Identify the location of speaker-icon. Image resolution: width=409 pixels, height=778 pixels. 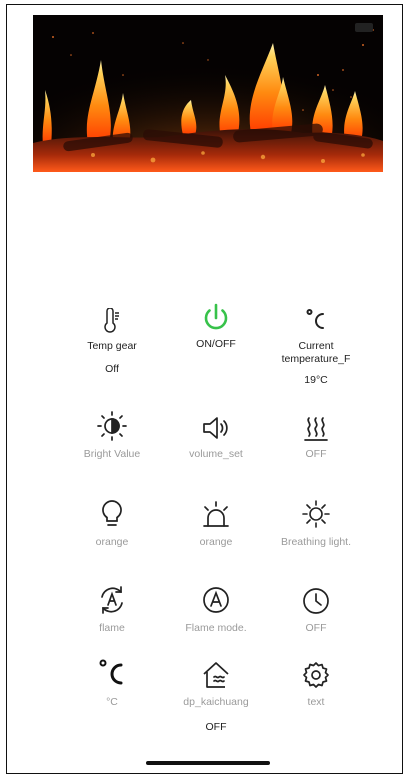
(216, 425).